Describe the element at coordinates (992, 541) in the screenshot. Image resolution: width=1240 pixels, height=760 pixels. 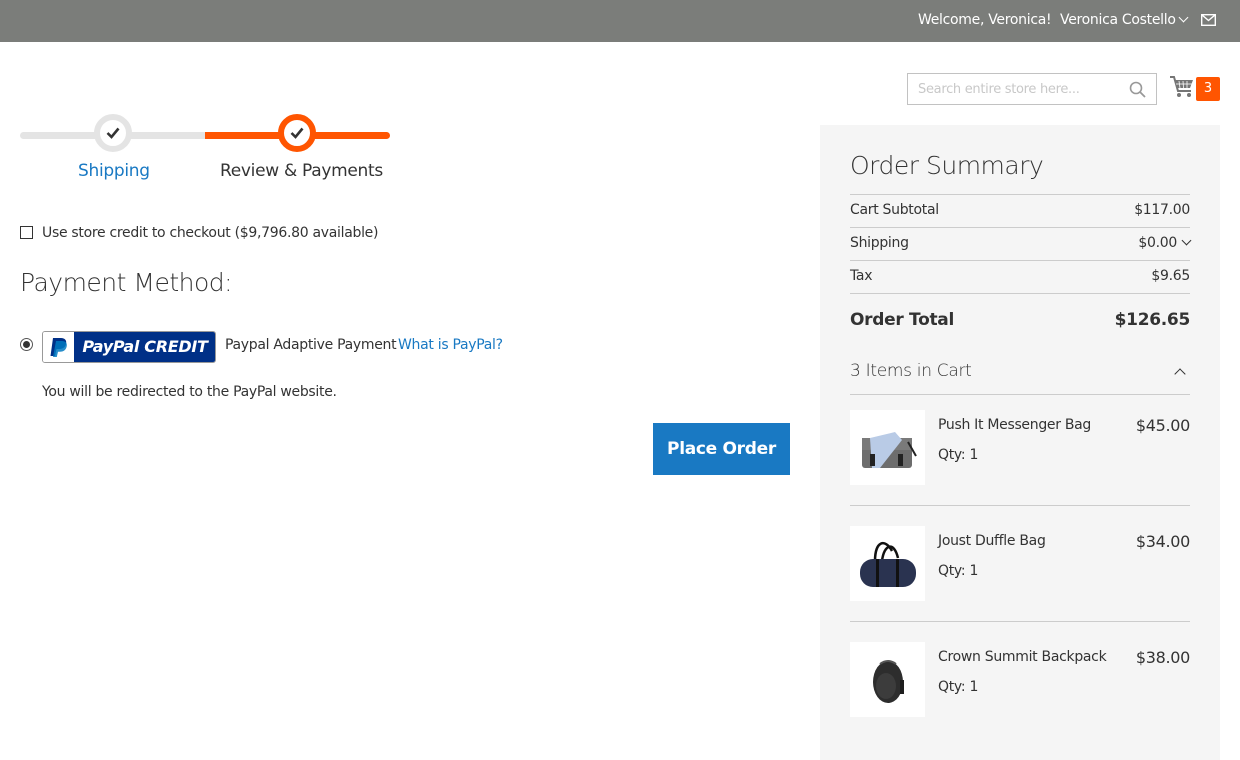
I see `item-name: Joust Duffle Bag` at that location.